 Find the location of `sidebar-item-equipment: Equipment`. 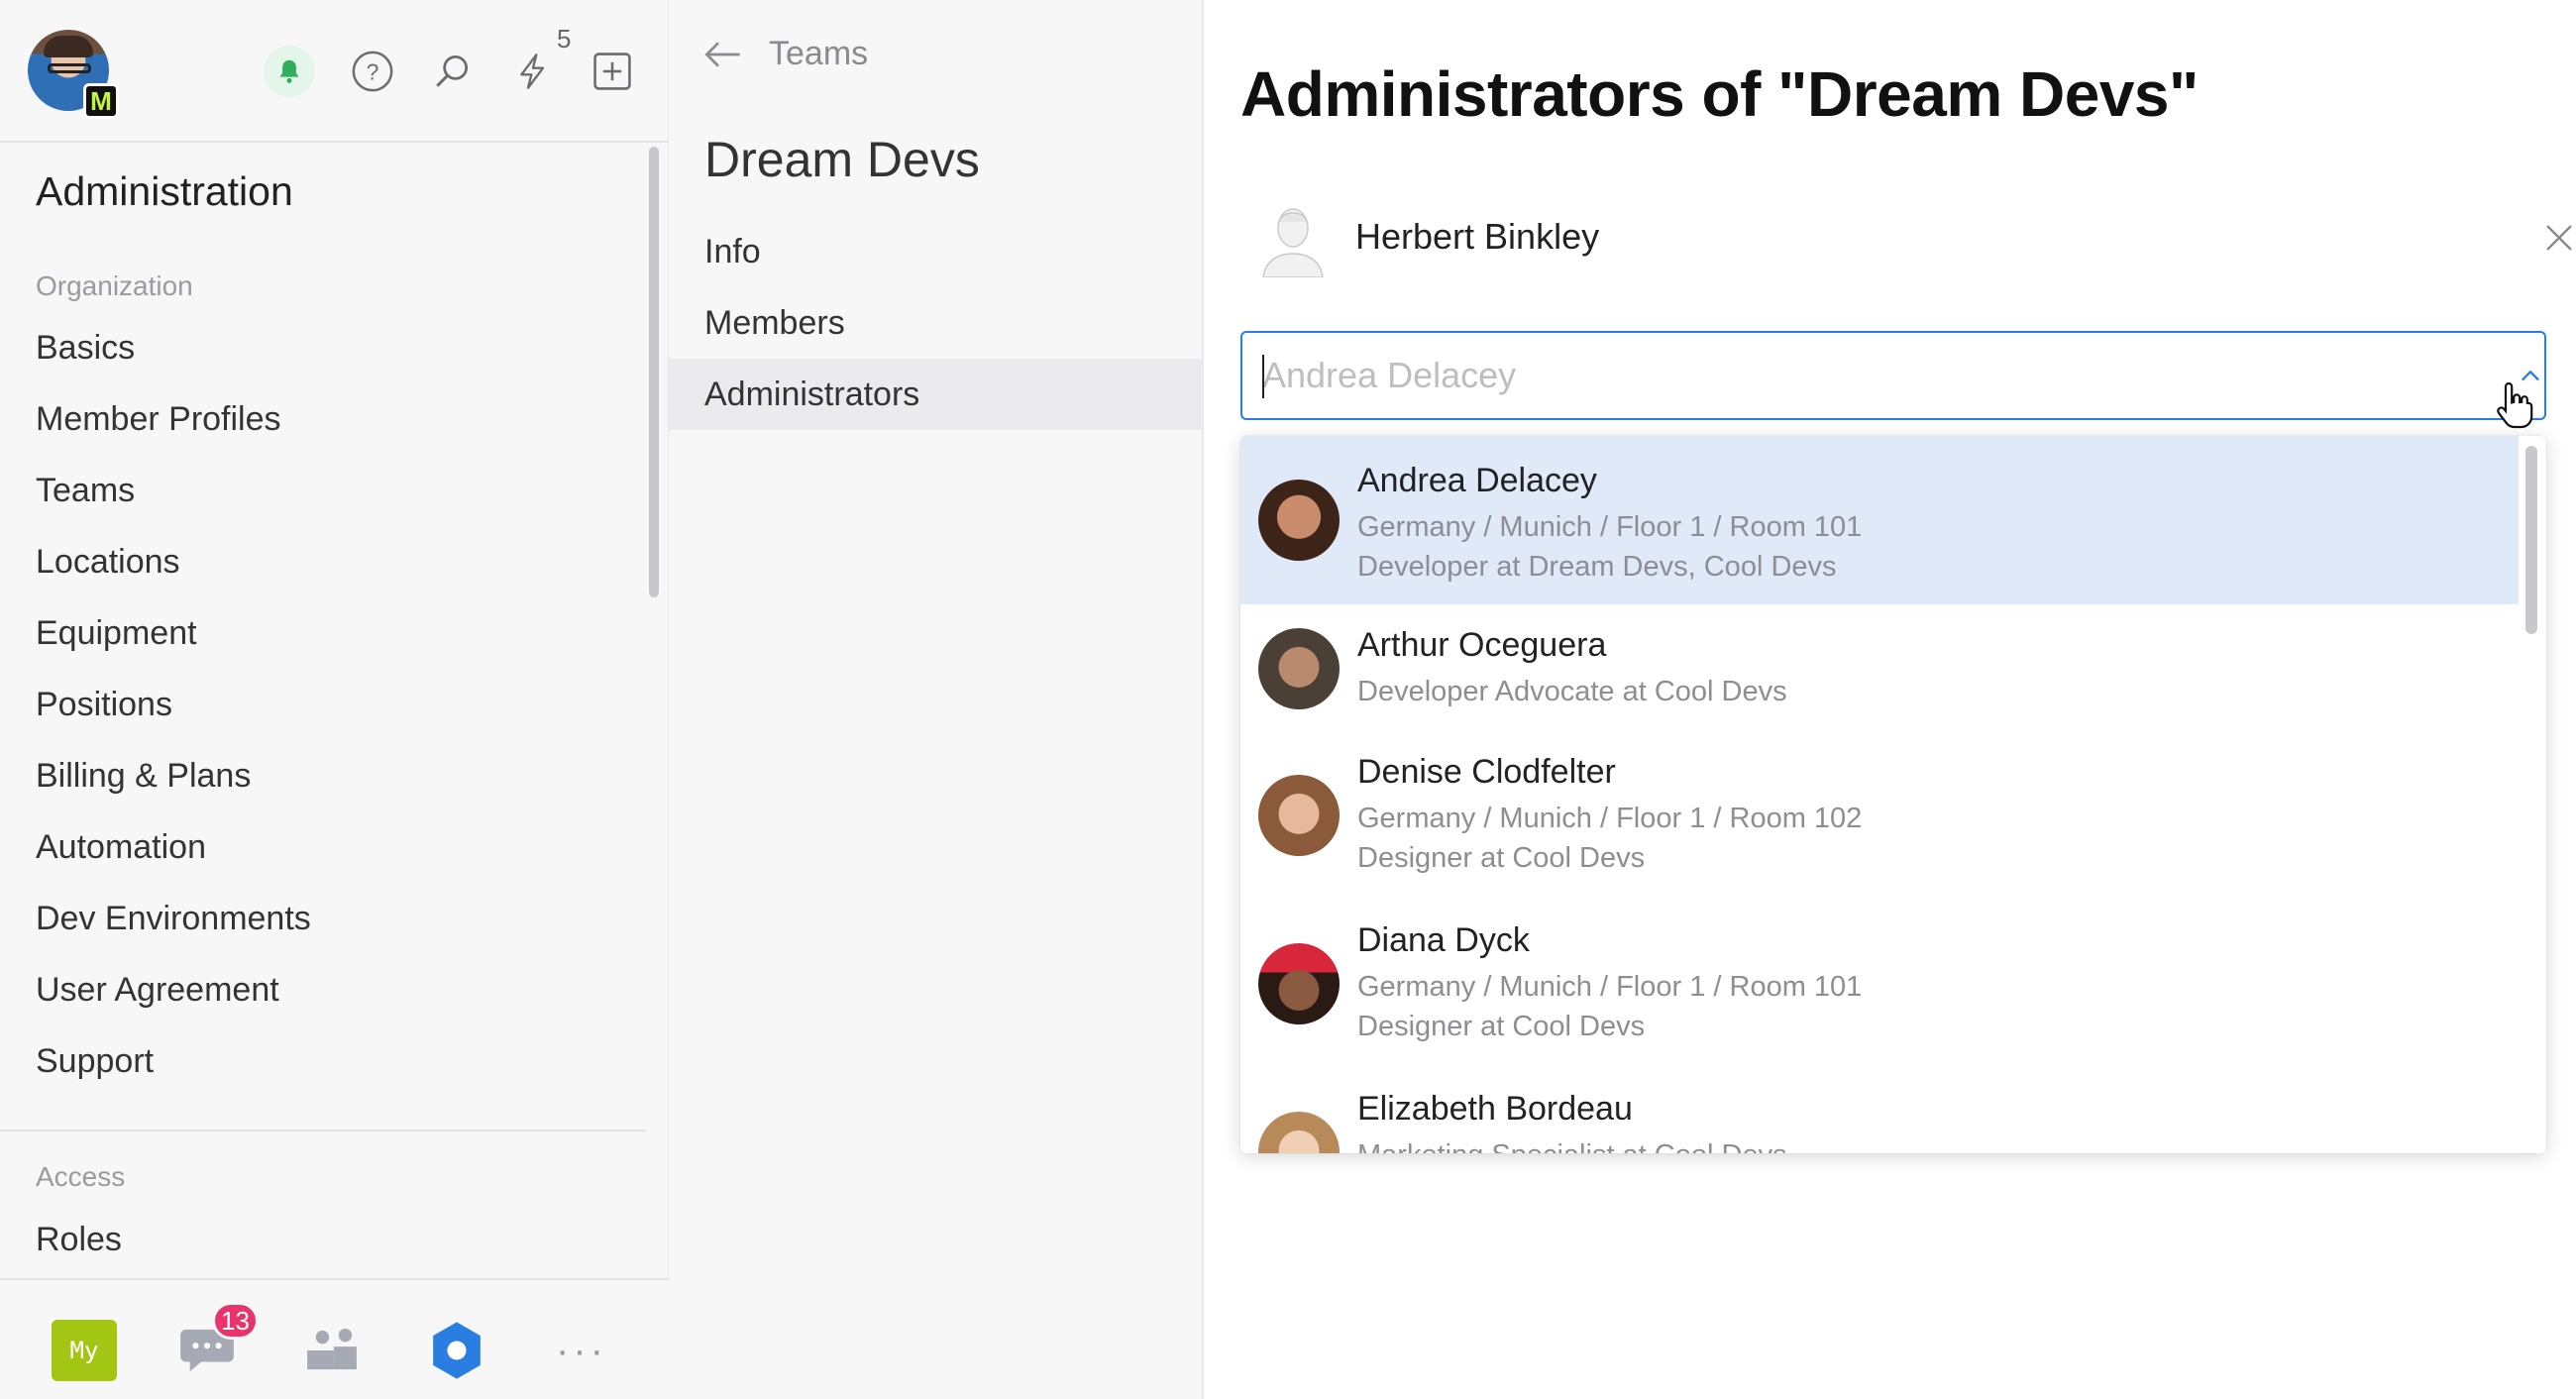

sidebar-item-equipment: Equipment is located at coordinates (116, 633).